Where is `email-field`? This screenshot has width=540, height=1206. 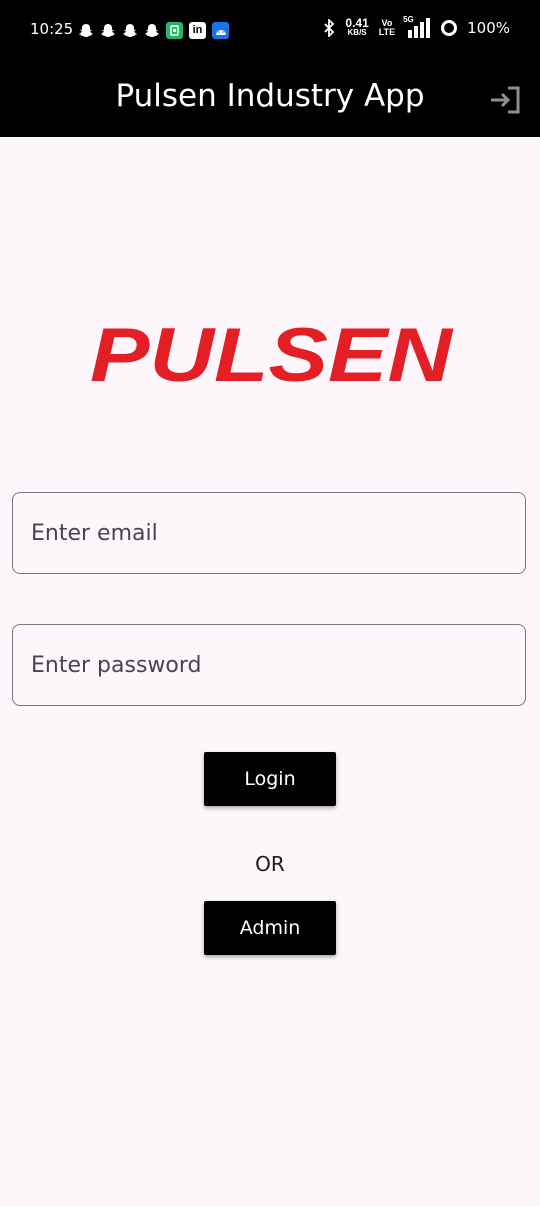
email-field is located at coordinates (269, 533).